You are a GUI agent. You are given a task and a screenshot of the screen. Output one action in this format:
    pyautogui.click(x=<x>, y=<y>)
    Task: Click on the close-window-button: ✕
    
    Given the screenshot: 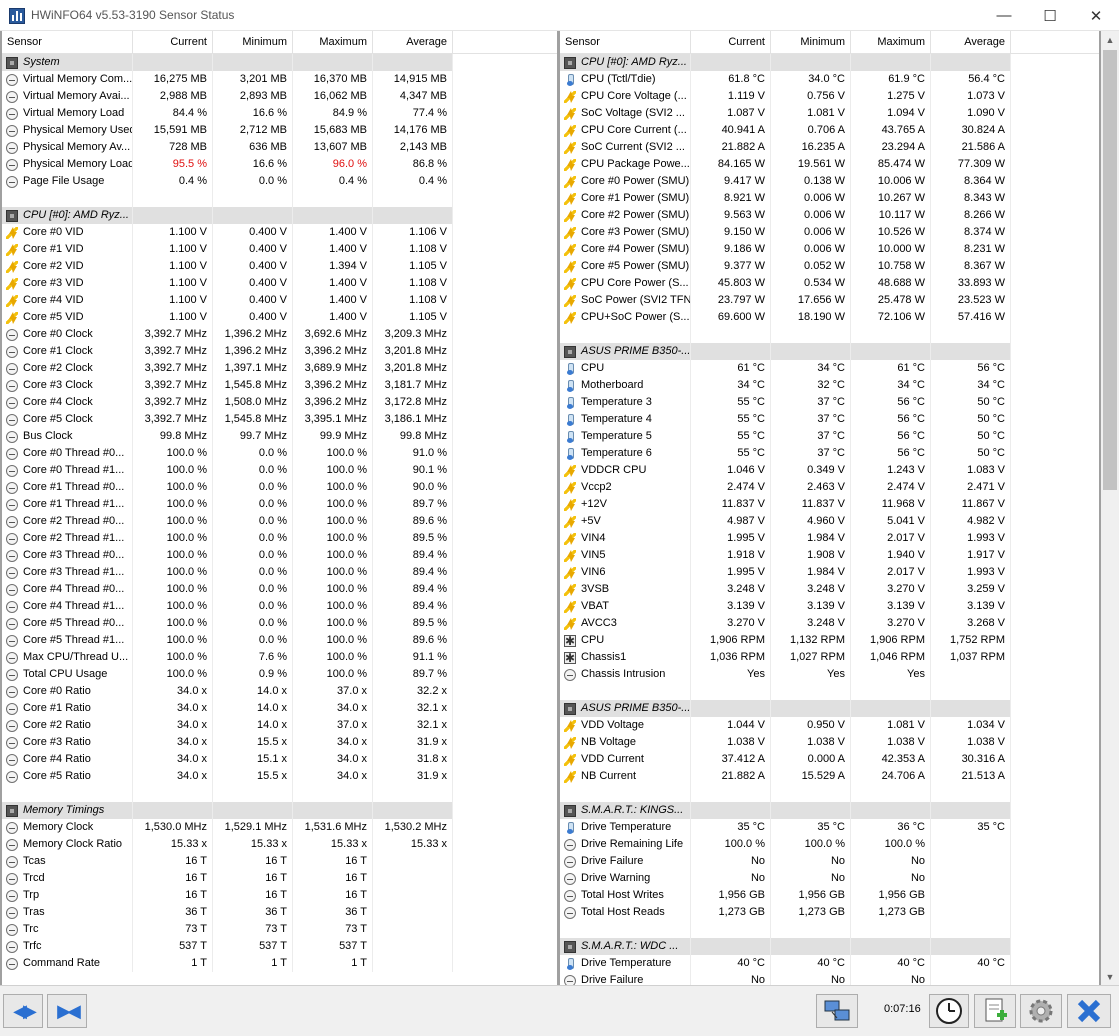 What is the action you would take?
    pyautogui.click(x=1096, y=15)
    